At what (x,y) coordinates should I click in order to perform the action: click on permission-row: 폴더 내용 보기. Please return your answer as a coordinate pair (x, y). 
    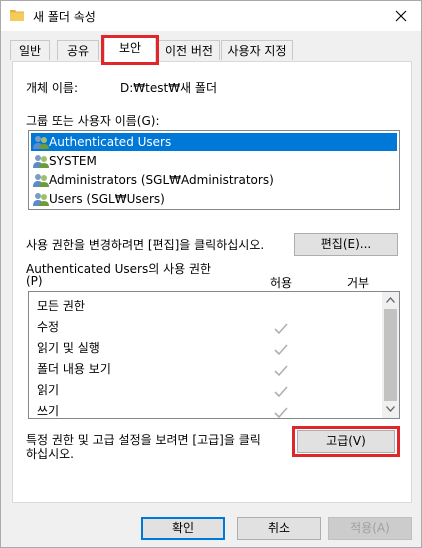
    Looking at the image, I should click on (74, 369).